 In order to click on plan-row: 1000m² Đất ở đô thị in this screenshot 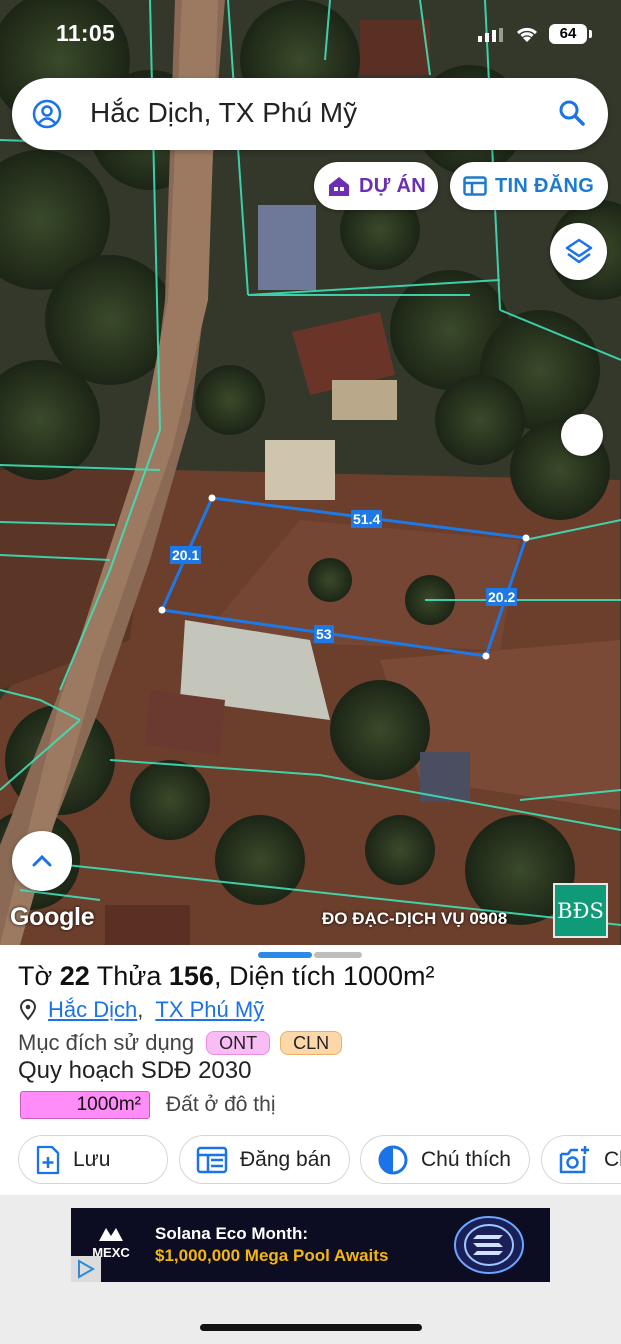, I will do `click(148, 1105)`.